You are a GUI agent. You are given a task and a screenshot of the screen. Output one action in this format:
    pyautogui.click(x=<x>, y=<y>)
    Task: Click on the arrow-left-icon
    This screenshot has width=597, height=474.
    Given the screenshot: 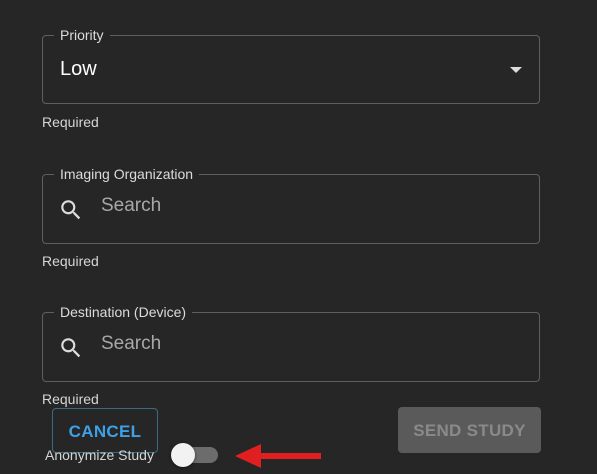 What is the action you would take?
    pyautogui.click(x=279, y=458)
    